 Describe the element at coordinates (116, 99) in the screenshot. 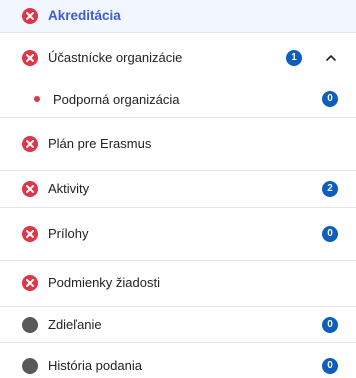

I see `nav-item-label: Podporná organizácia` at that location.